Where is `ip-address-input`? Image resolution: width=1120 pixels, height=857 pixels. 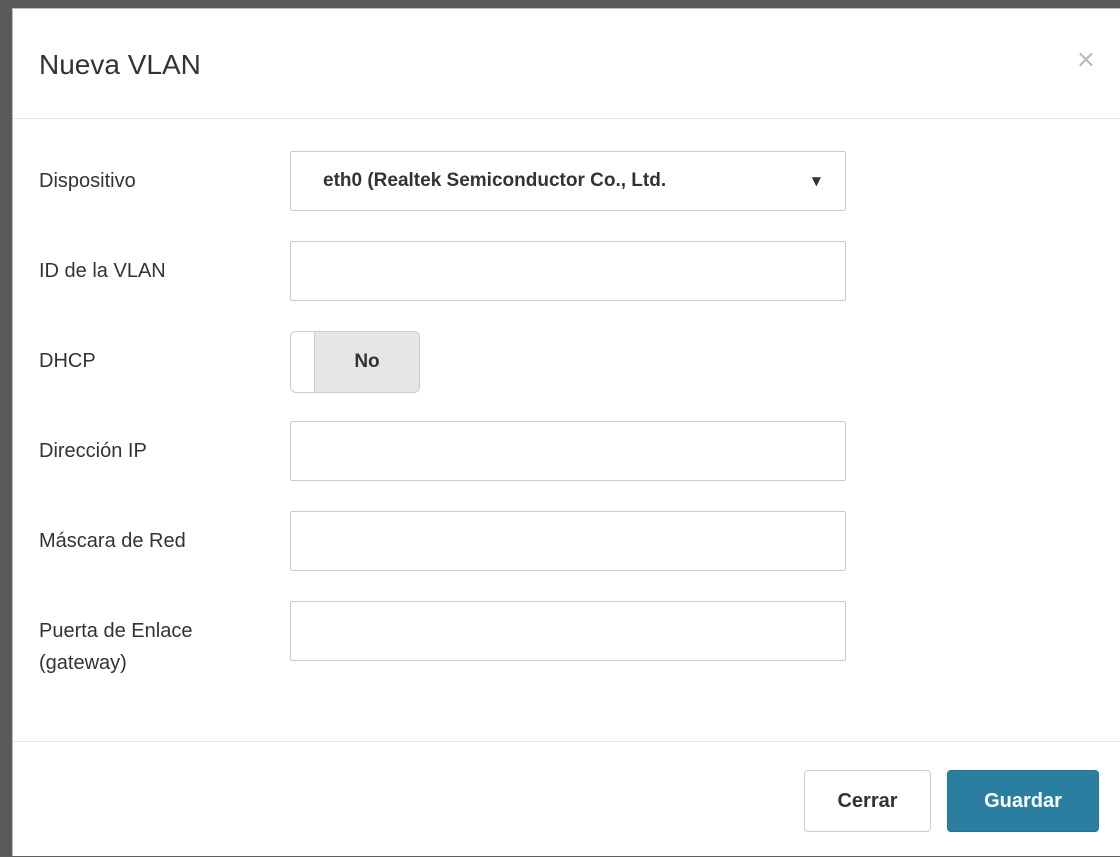
ip-address-input is located at coordinates (568, 451).